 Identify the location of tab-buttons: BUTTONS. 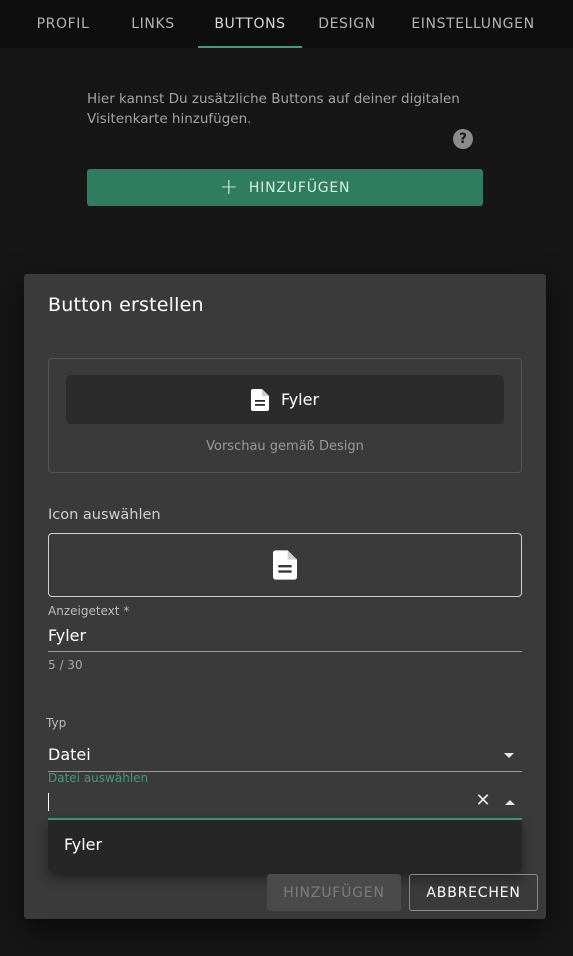
(250, 24).